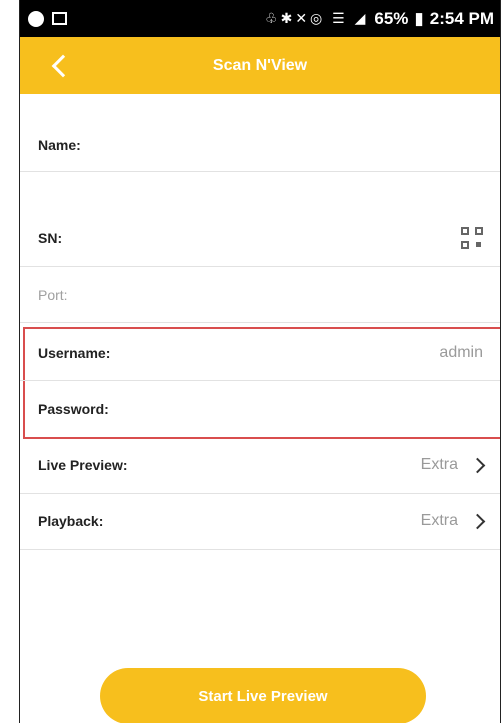 This screenshot has width=502, height=723. I want to click on start-live-preview-button: Start Live Preview, so click(263, 695).